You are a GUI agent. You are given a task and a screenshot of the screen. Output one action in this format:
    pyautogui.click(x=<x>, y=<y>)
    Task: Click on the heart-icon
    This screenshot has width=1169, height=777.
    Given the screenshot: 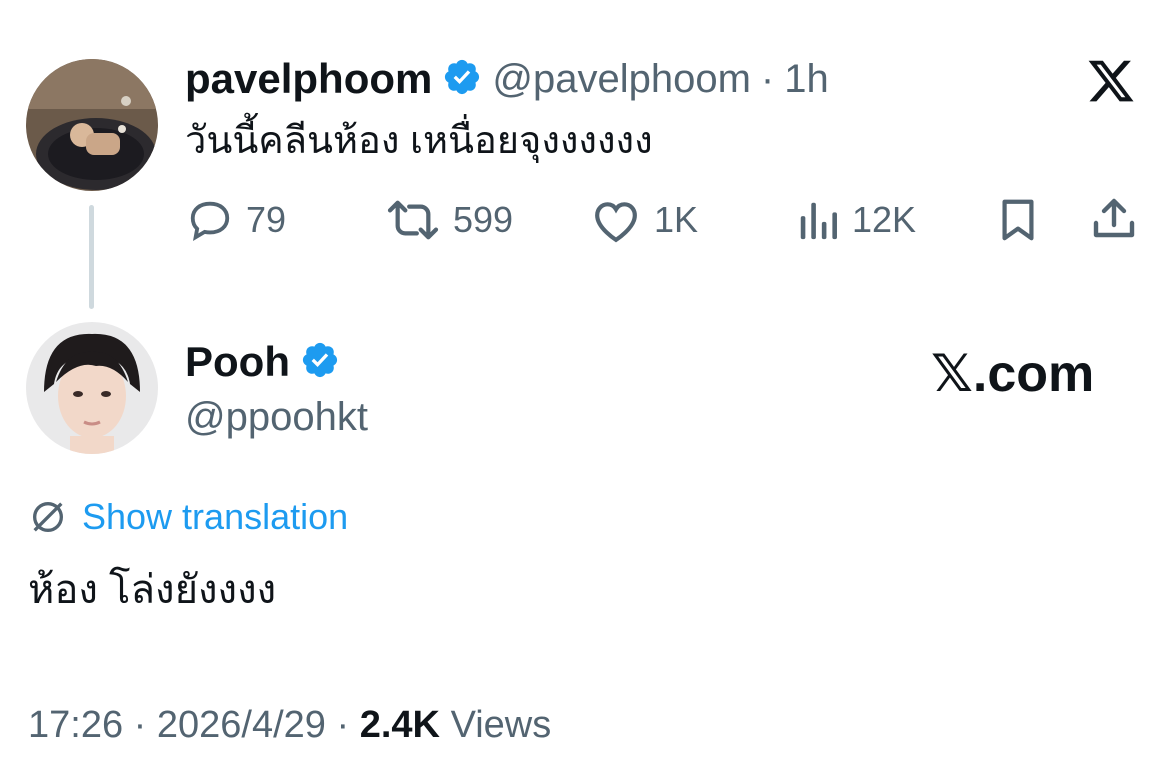 What is the action you would take?
    pyautogui.click(x=616, y=222)
    